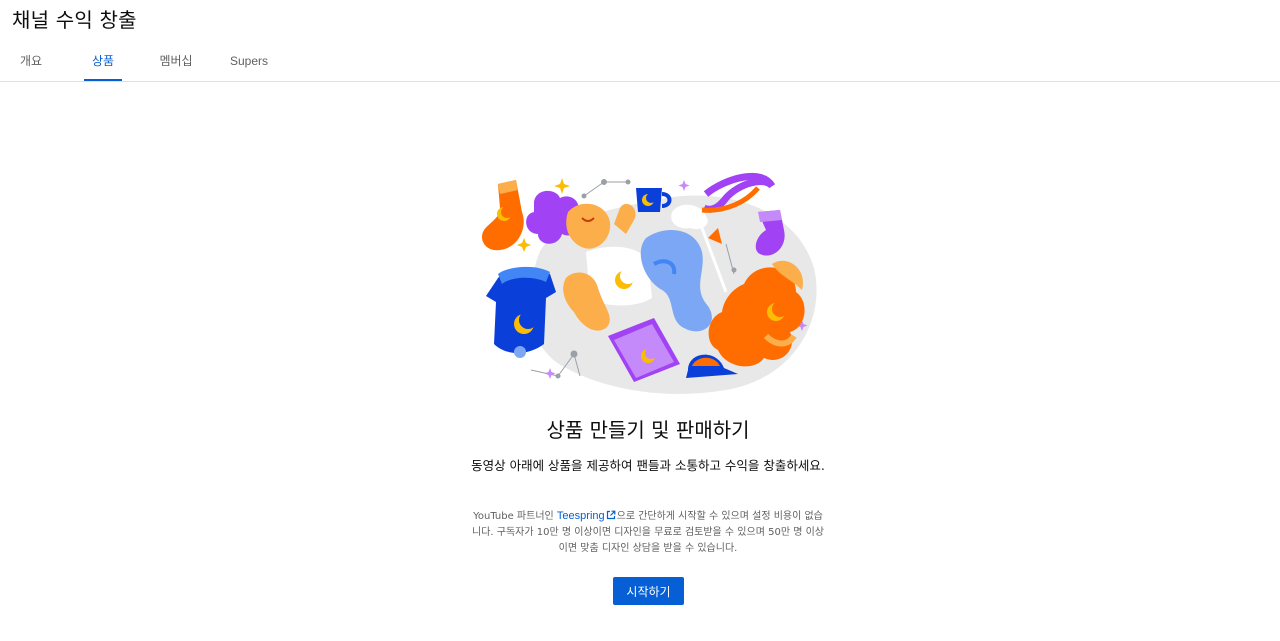 Image resolution: width=1280 pixels, height=641 pixels. I want to click on merchandise-illustration, so click(649, 283).